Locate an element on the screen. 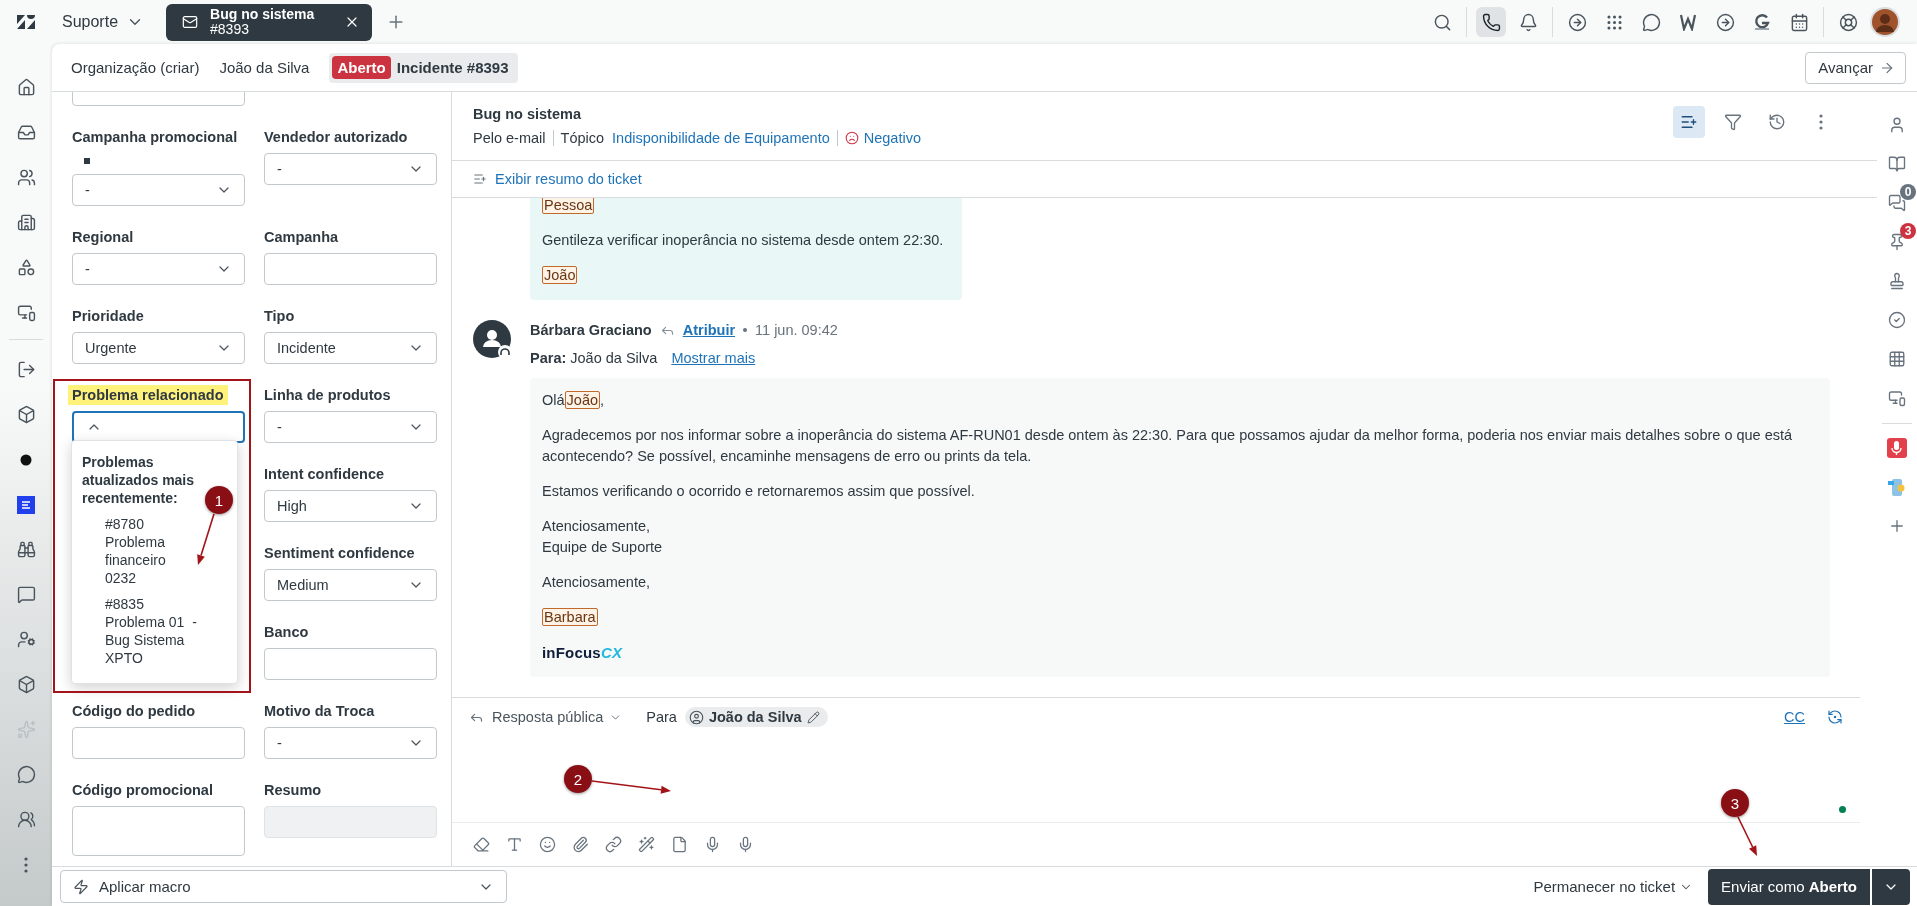 The height and width of the screenshot is (906, 1917). file-icon is located at coordinates (679, 844).